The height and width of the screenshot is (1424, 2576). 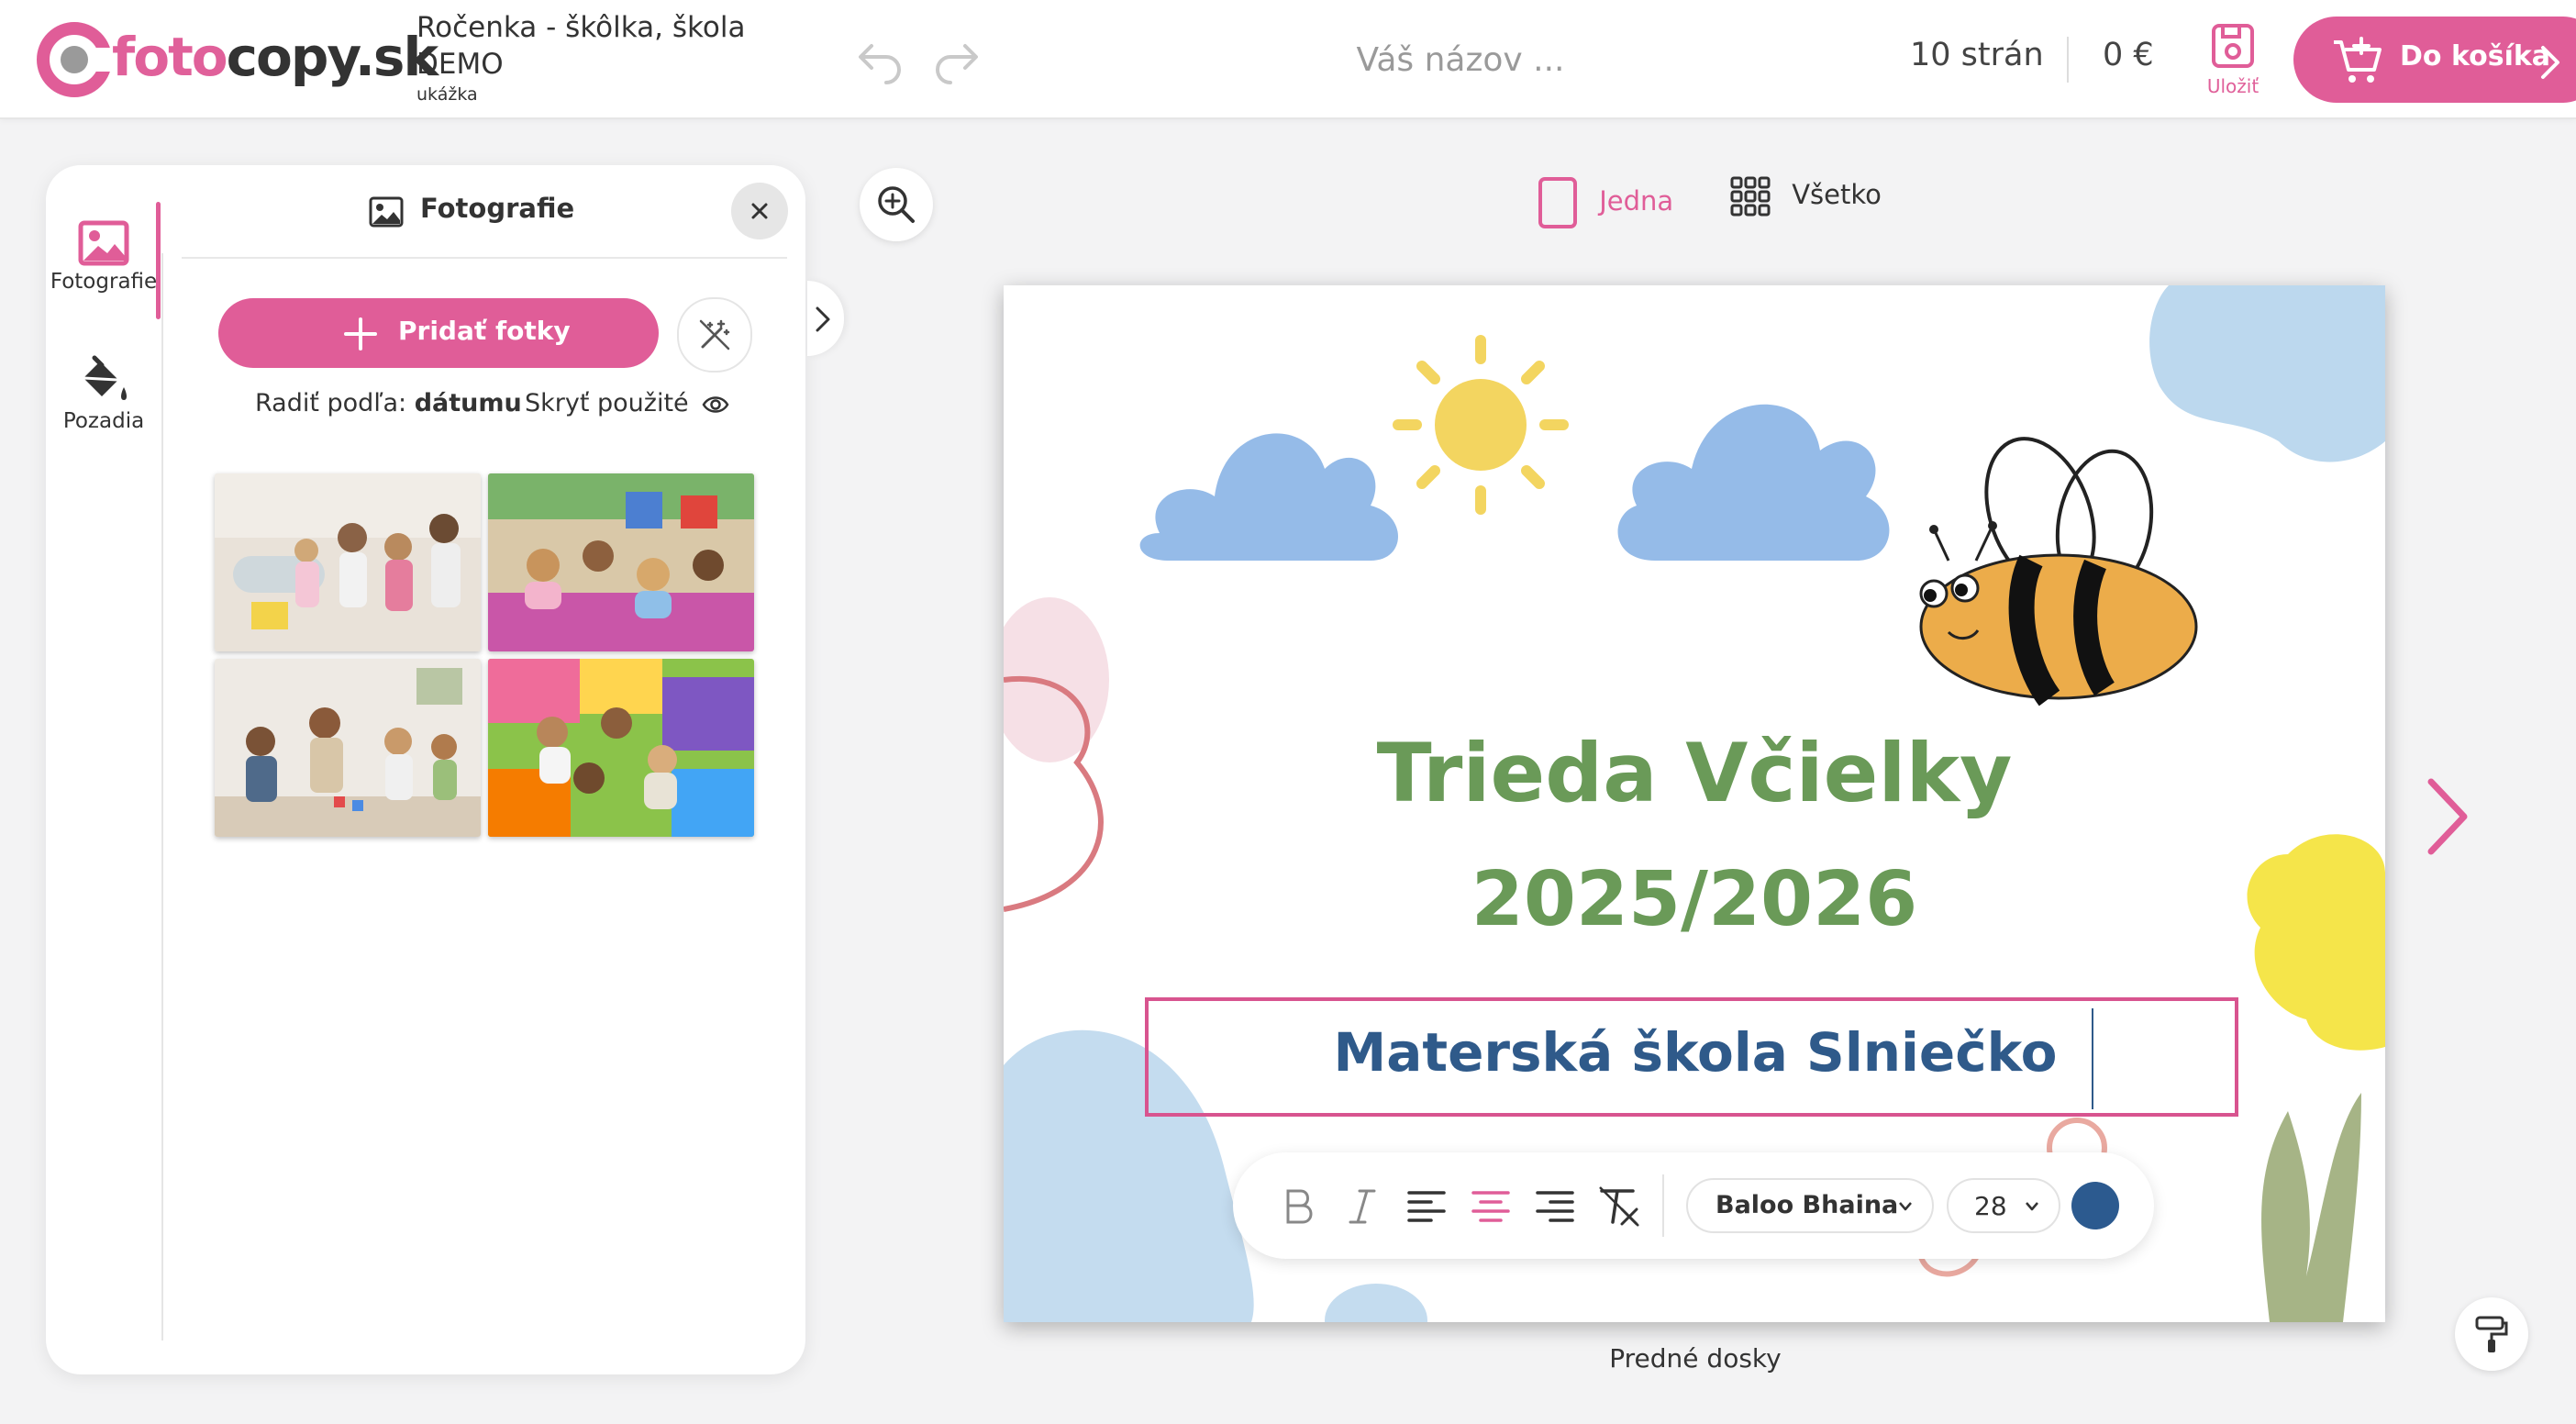 I want to click on tab-backgrounds: Pozadia, so click(x=103, y=393).